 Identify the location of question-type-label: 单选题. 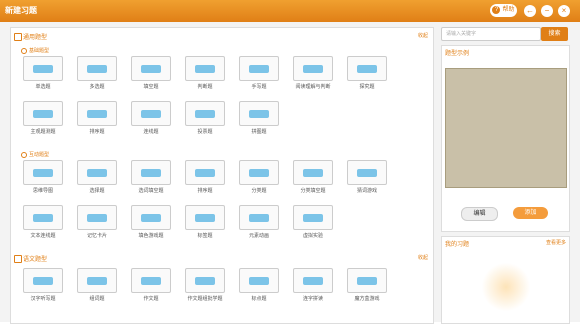
(43, 87).